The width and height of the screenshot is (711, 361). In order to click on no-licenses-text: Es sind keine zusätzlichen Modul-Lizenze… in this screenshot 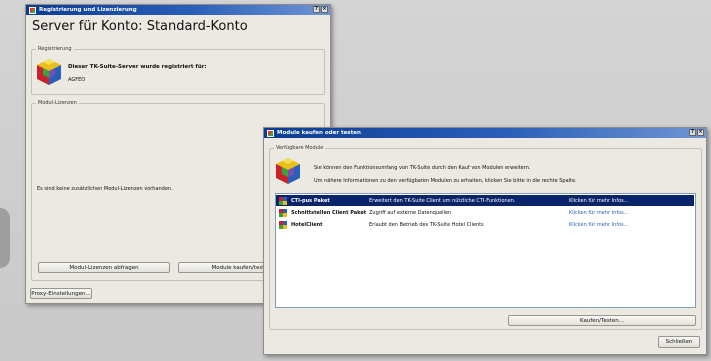, I will do `click(105, 189)`.